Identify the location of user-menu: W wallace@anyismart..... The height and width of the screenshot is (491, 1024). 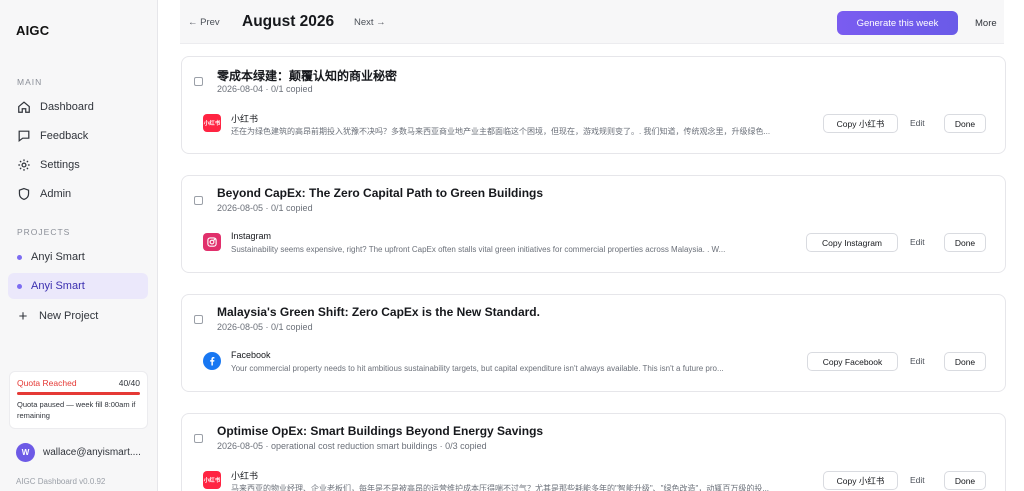
(78, 452).